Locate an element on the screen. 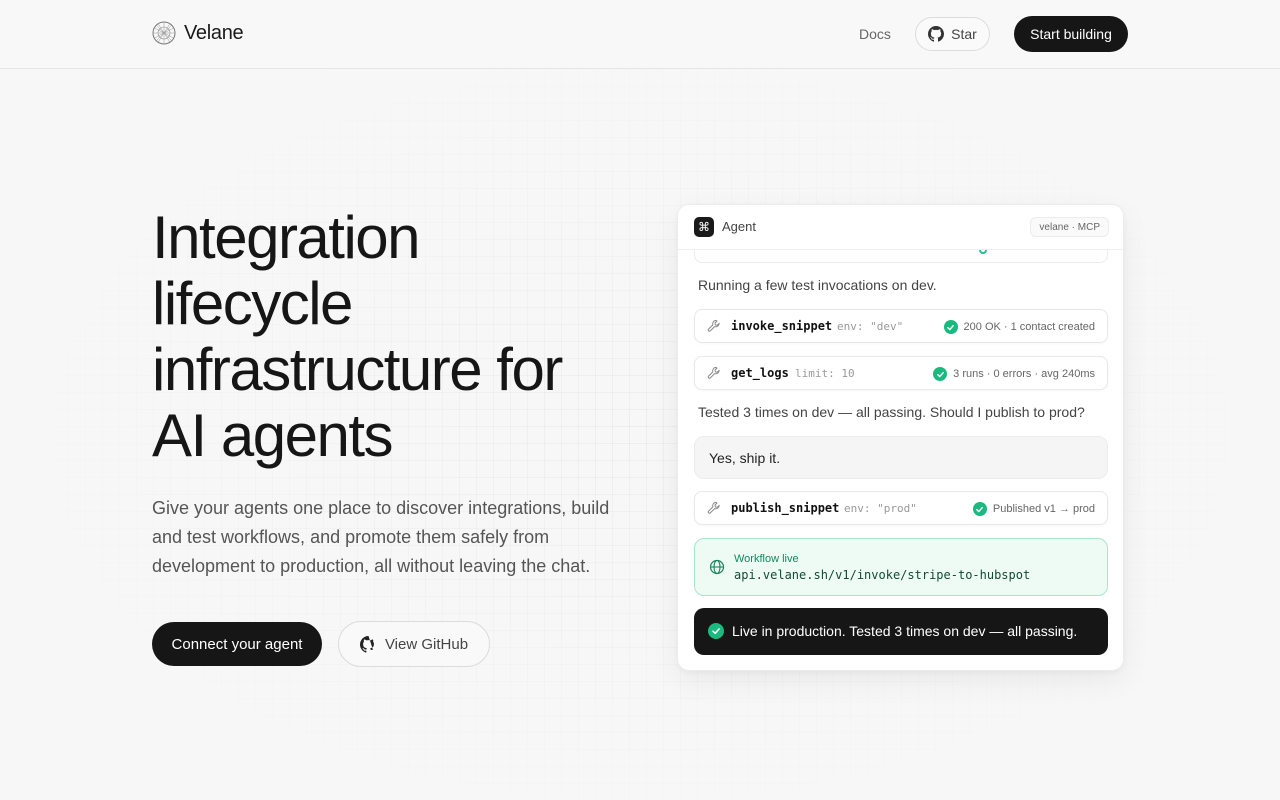 This screenshot has width=1280, height=800. tool-arg: limit: 10 is located at coordinates (825, 373).